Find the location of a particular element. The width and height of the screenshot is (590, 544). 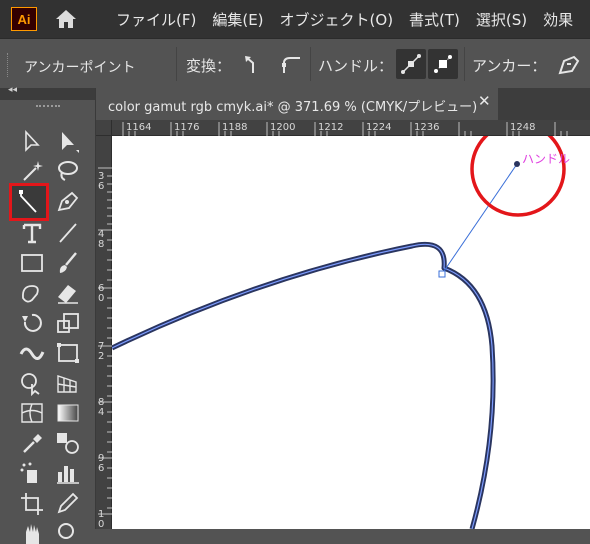

close-icon: ✕ is located at coordinates (484, 101).